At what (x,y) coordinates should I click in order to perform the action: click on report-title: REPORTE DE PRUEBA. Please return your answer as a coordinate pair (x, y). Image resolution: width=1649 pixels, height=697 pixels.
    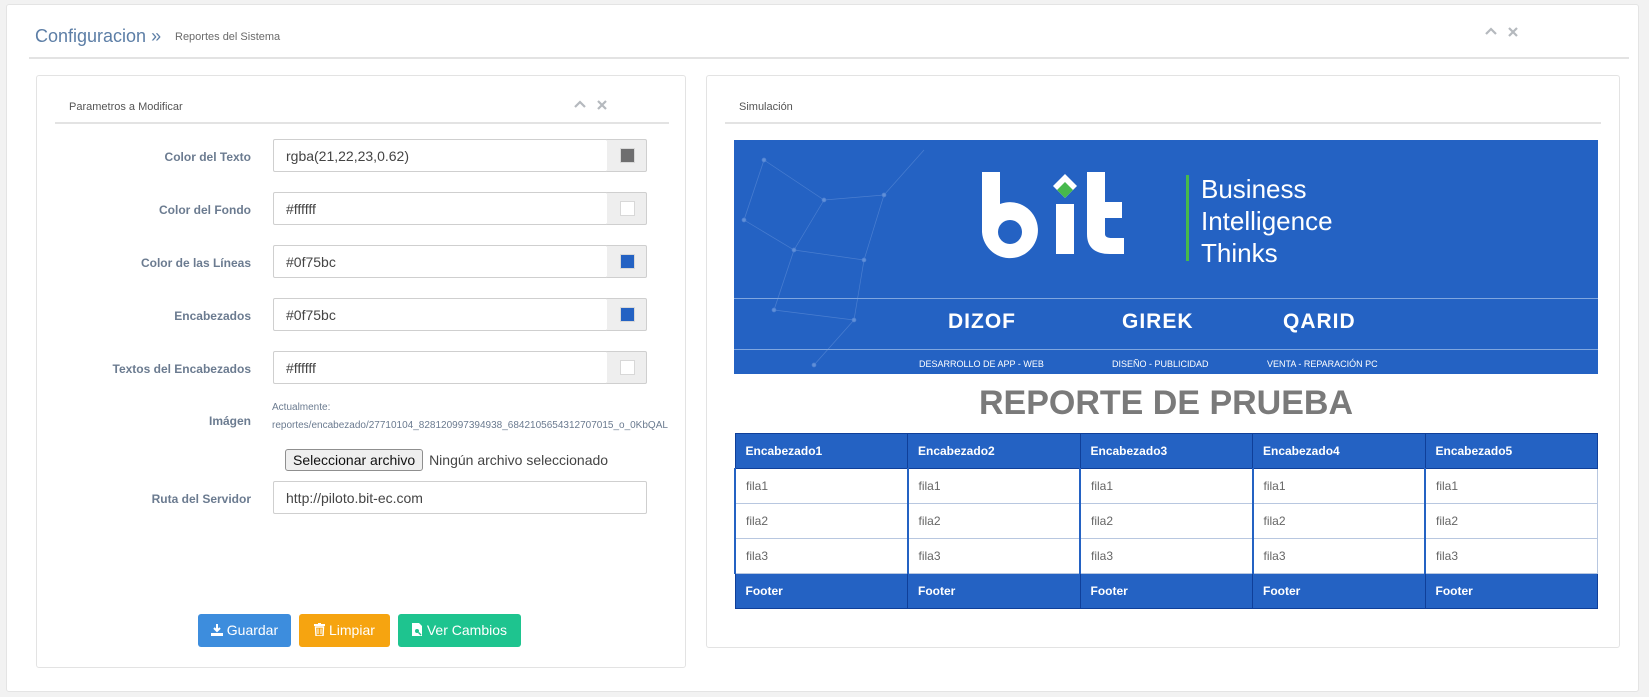
    Looking at the image, I should click on (1166, 403).